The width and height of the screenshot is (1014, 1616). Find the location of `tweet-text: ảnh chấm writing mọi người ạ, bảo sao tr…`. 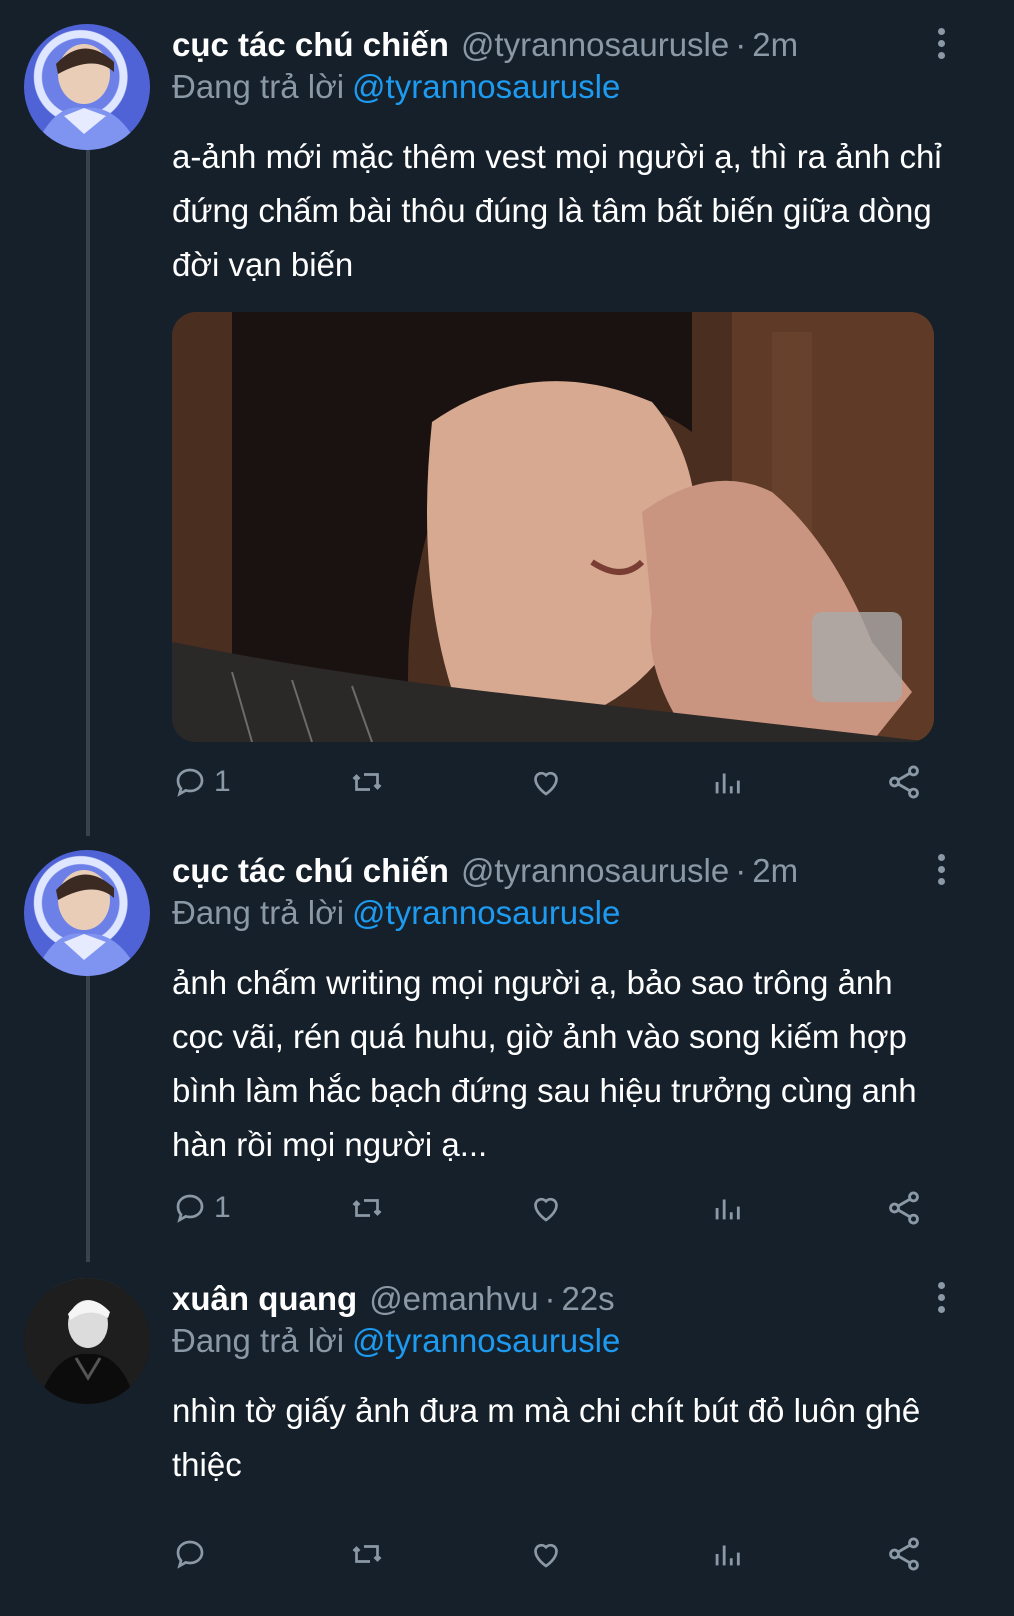

tweet-text: ảnh chấm writing mọi người ạ, bảo sao tr… is located at coordinates (544, 1063).